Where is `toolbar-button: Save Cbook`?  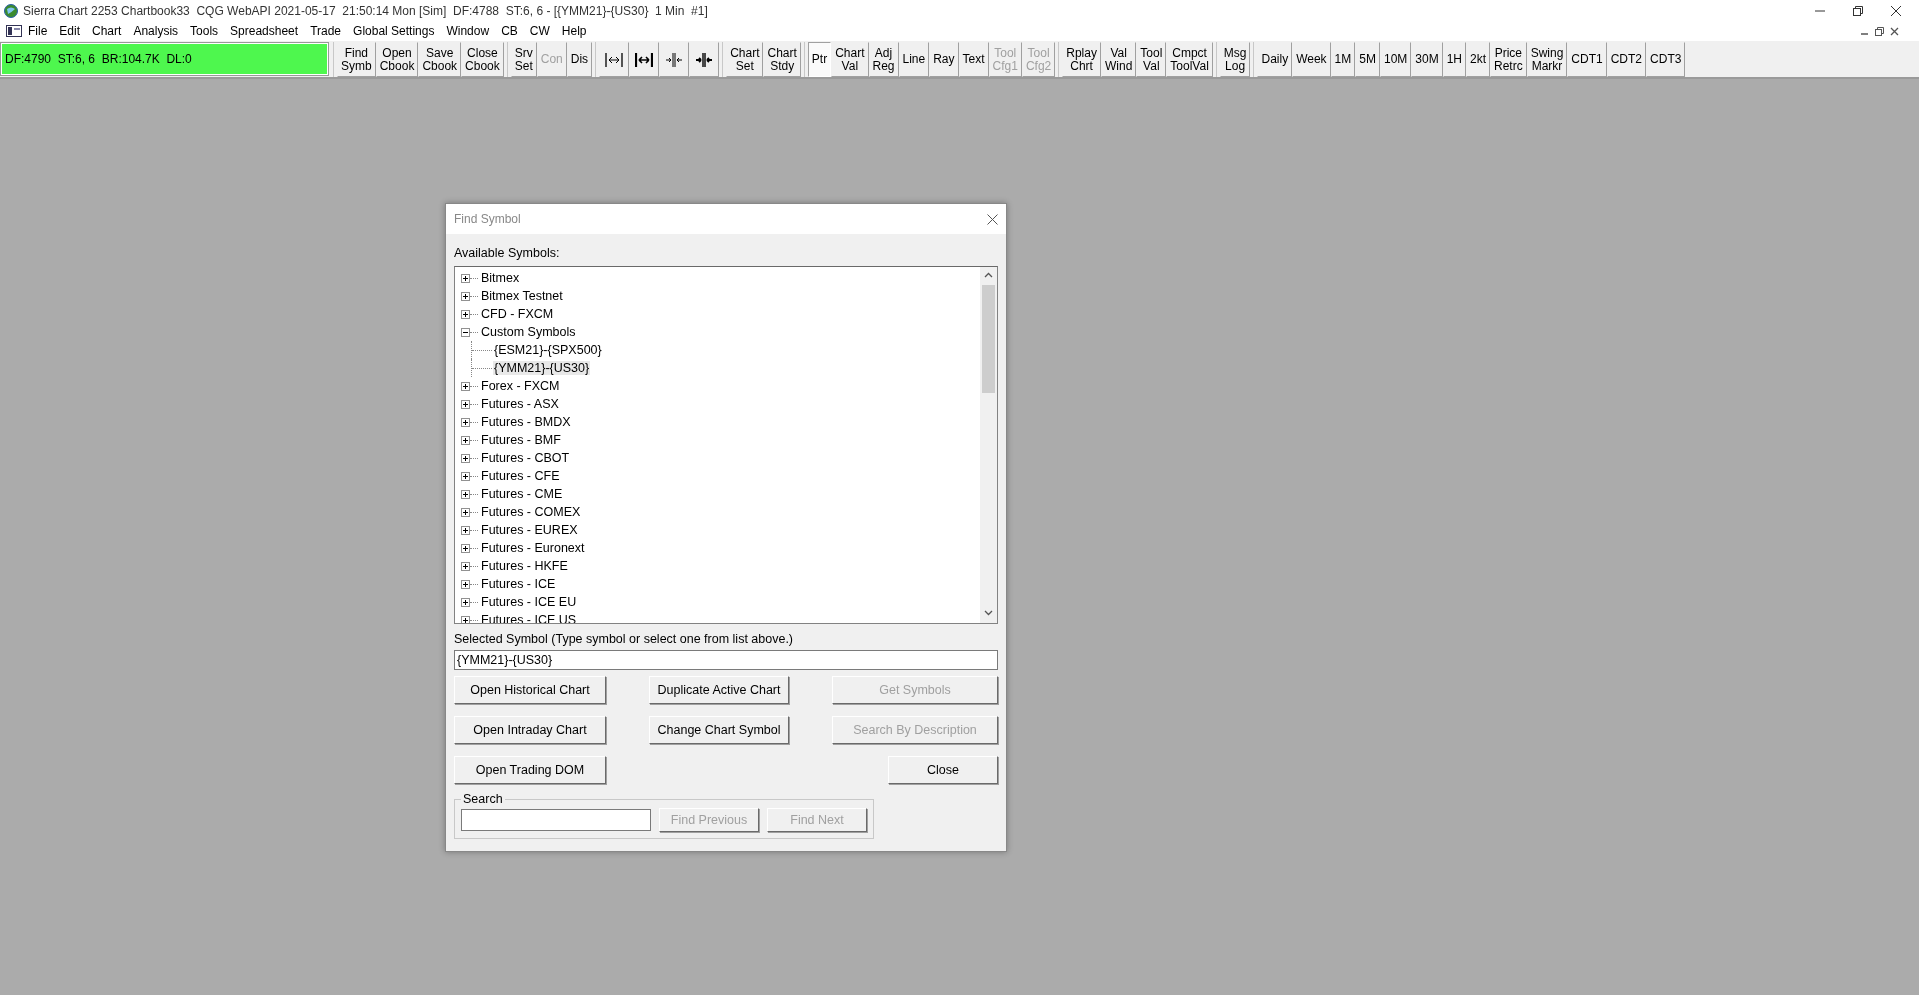 toolbar-button: Save Cbook is located at coordinates (440, 59).